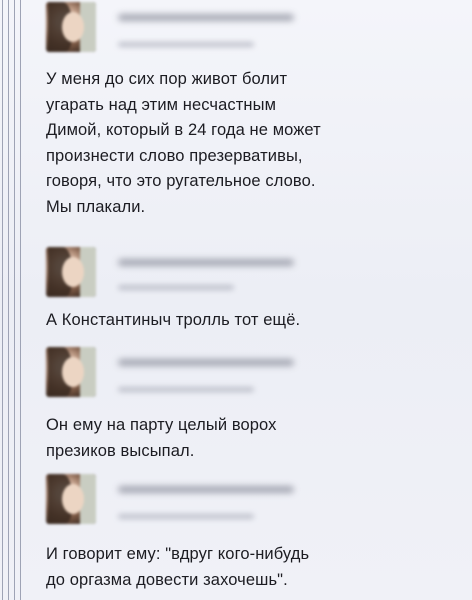 The height and width of the screenshot is (600, 472). I want to click on comment-text-line: произнести слово презервативы,, so click(174, 155).